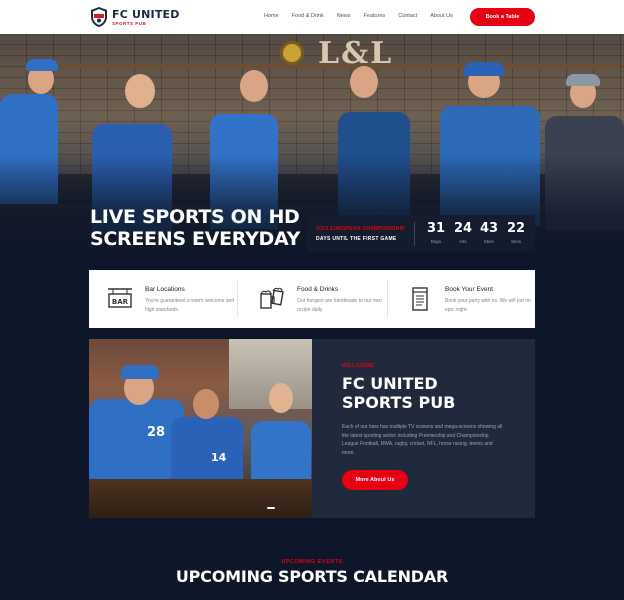  What do you see at coordinates (140, 372) in the screenshot?
I see `fan-1-cap` at bounding box center [140, 372].